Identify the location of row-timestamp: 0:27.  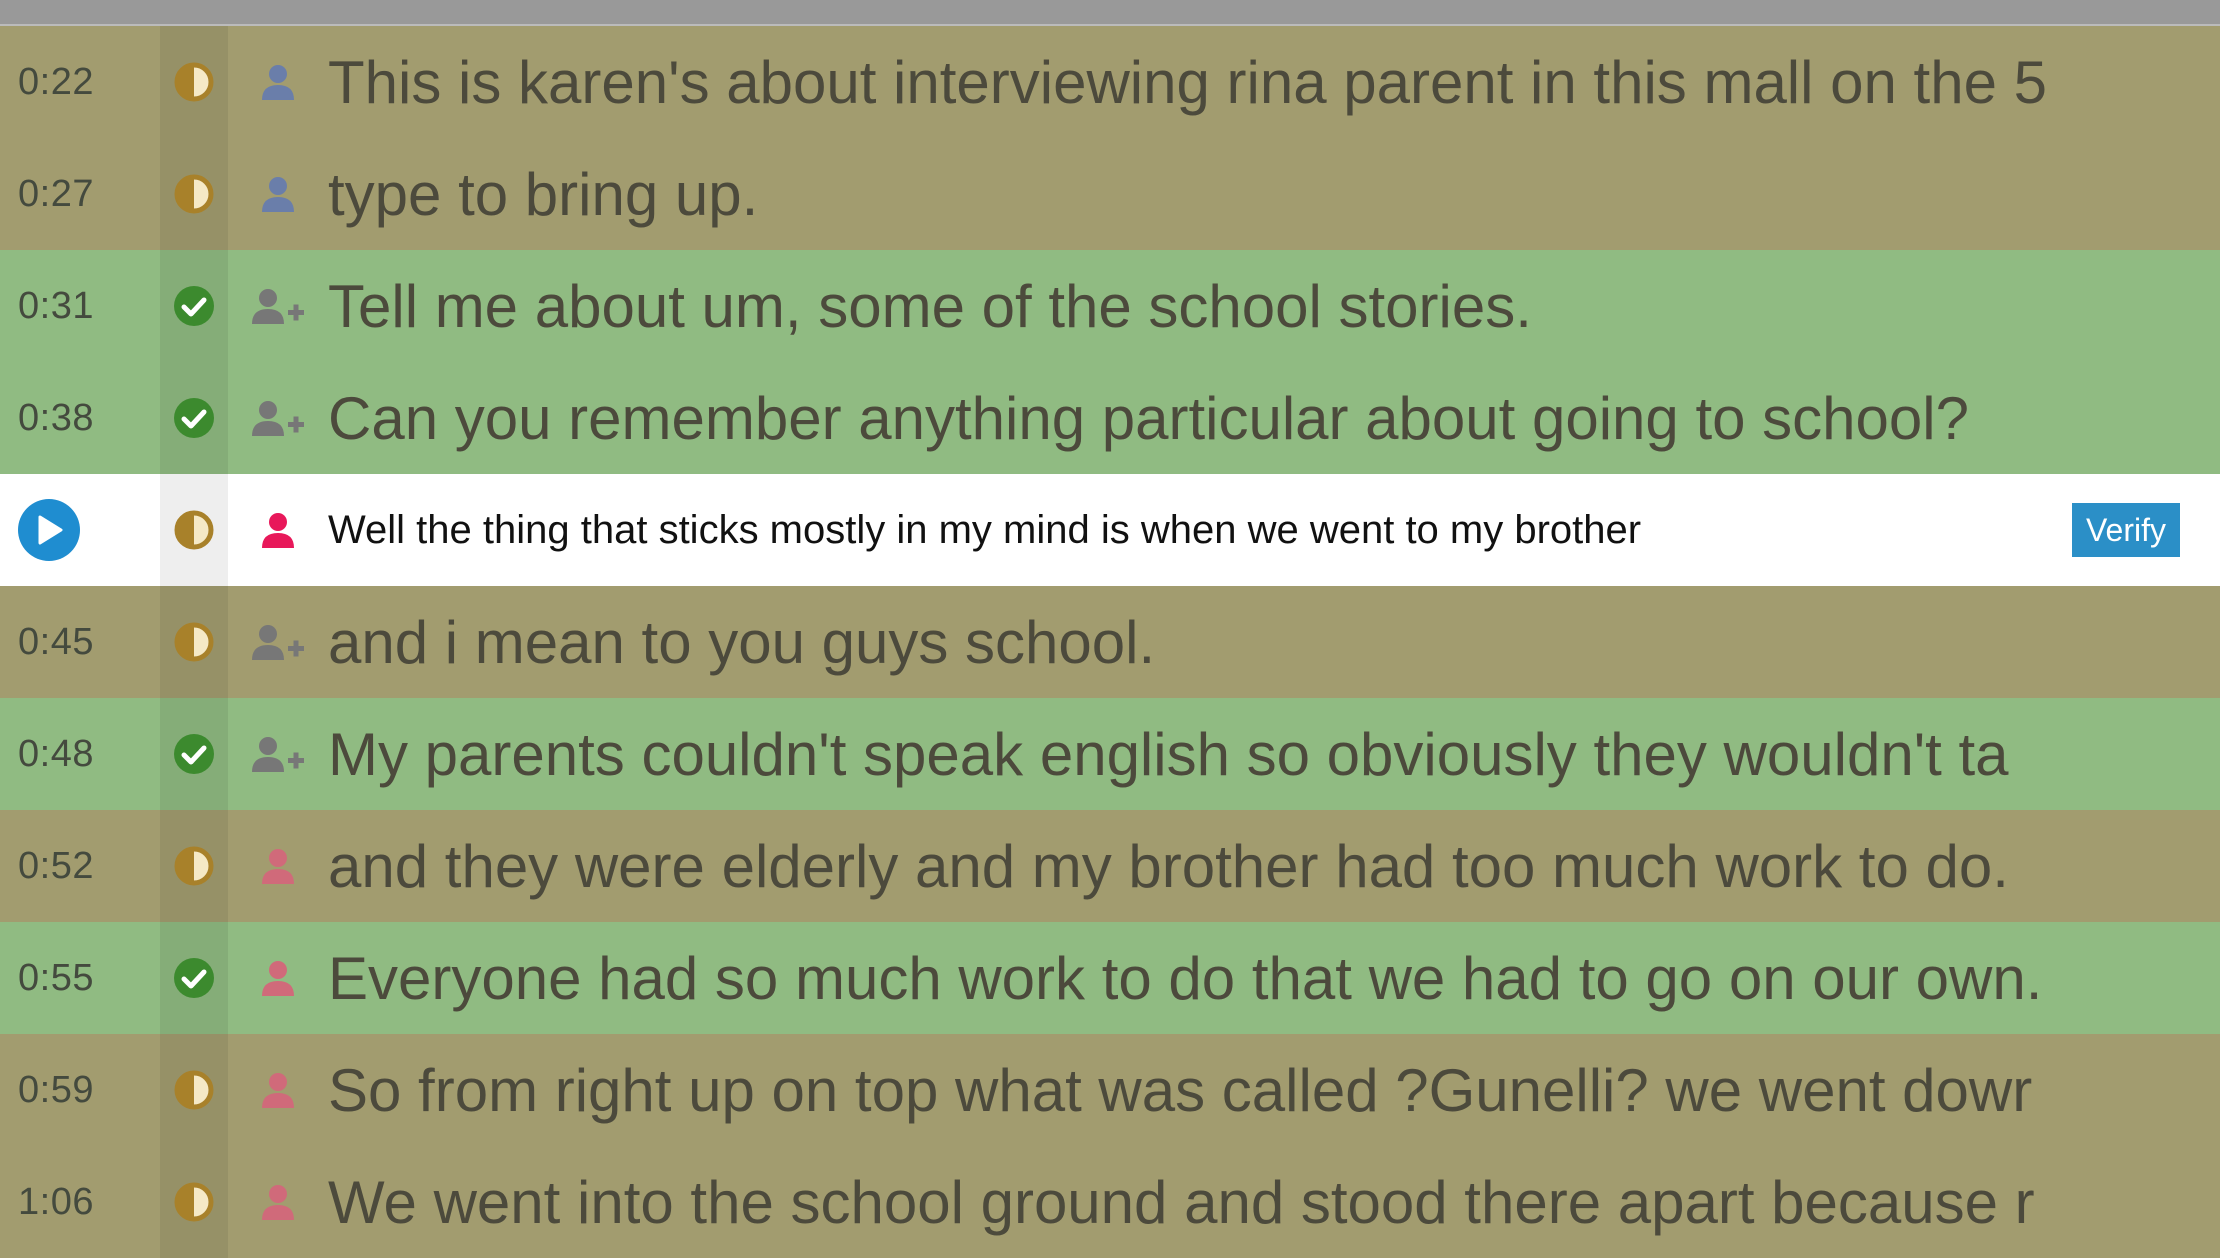
(80, 194).